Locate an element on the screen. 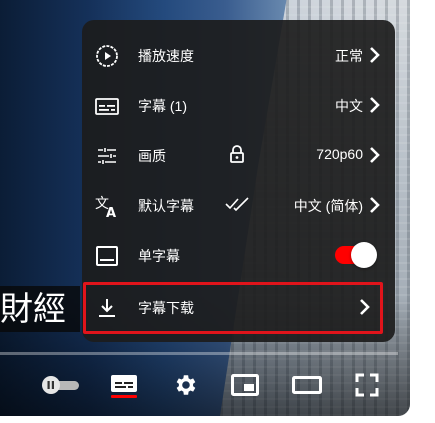 This screenshot has height=423, width=435. menu-item-value: 中文 is located at coordinates (349, 106).